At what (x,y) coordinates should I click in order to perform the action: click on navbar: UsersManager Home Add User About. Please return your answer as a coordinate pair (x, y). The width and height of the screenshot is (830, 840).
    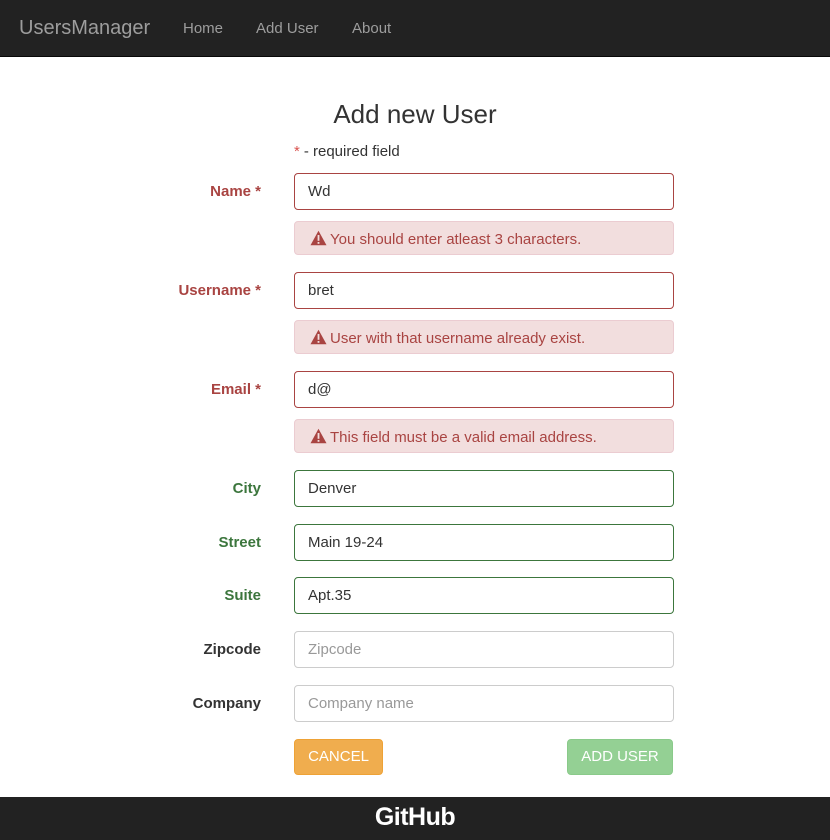
    Looking at the image, I should click on (415, 28).